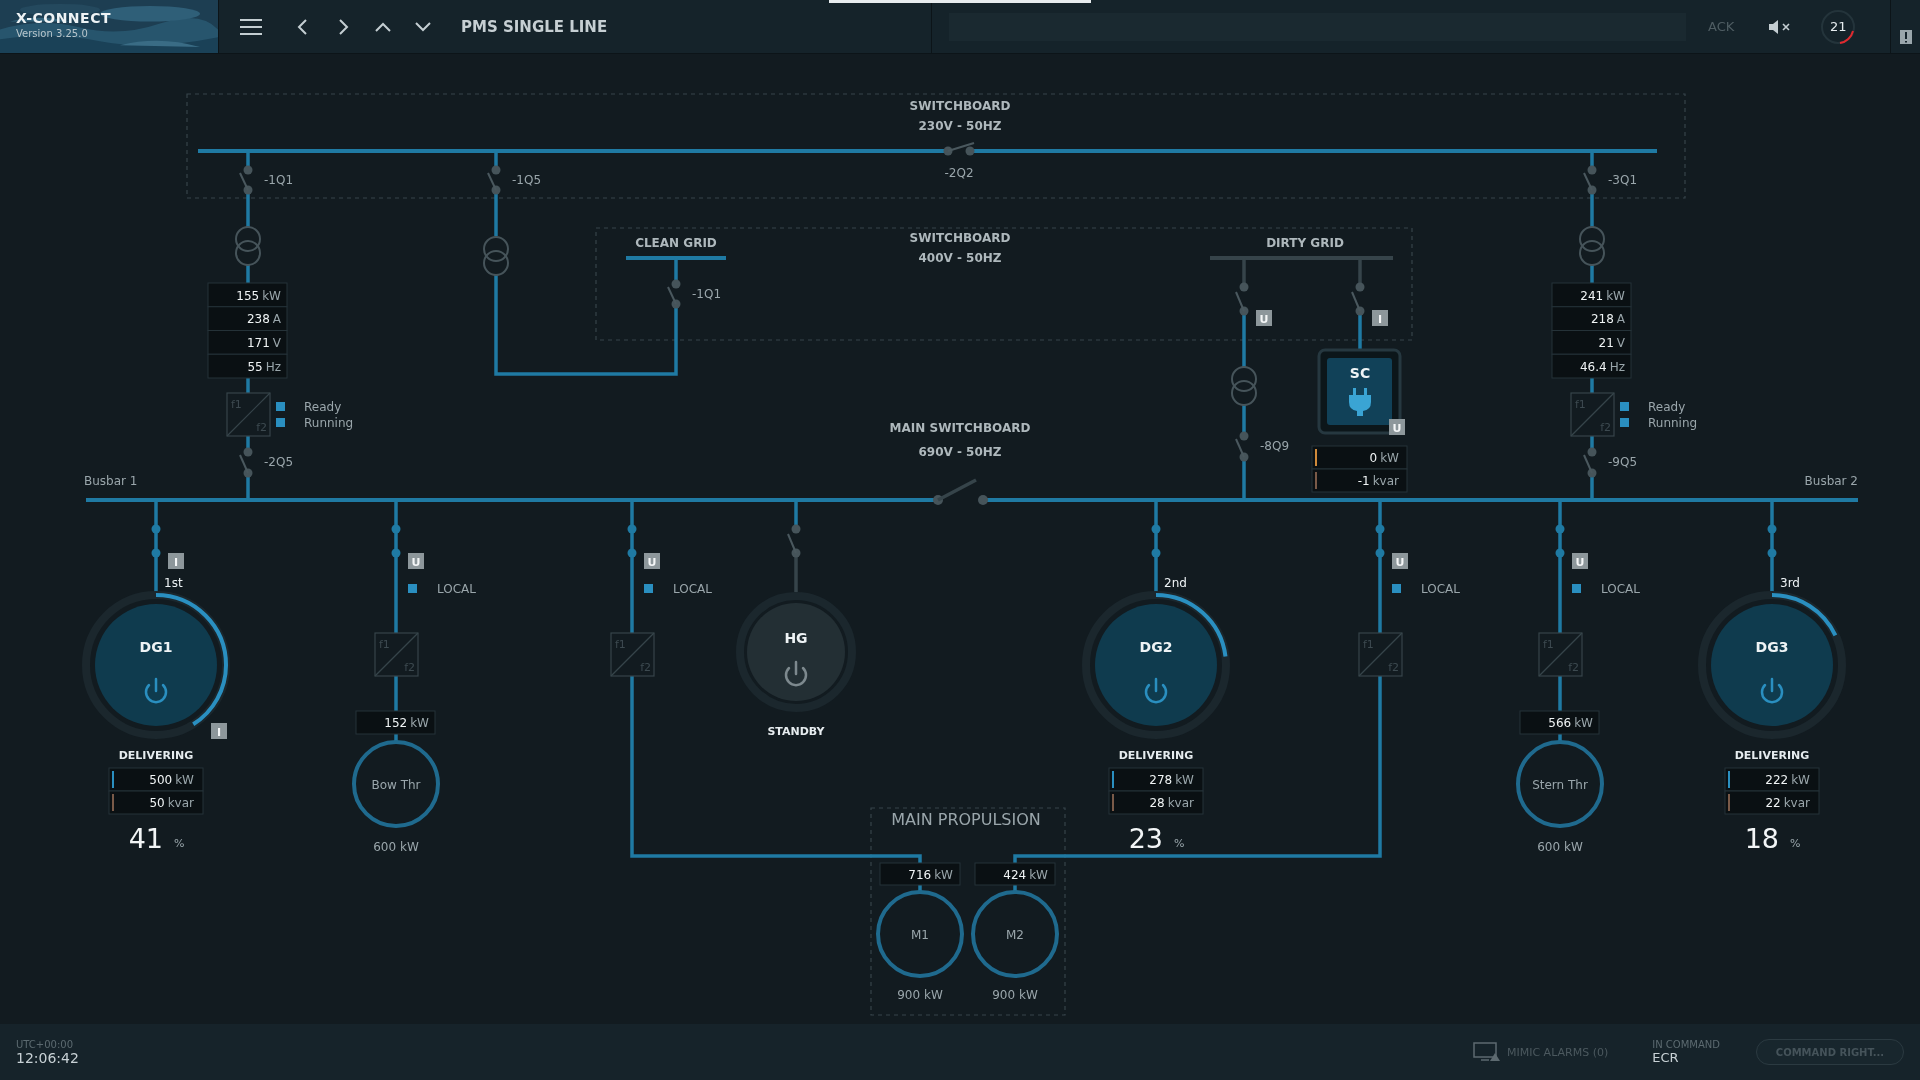  I want to click on motor-name: Stern Thr, so click(1560, 785).